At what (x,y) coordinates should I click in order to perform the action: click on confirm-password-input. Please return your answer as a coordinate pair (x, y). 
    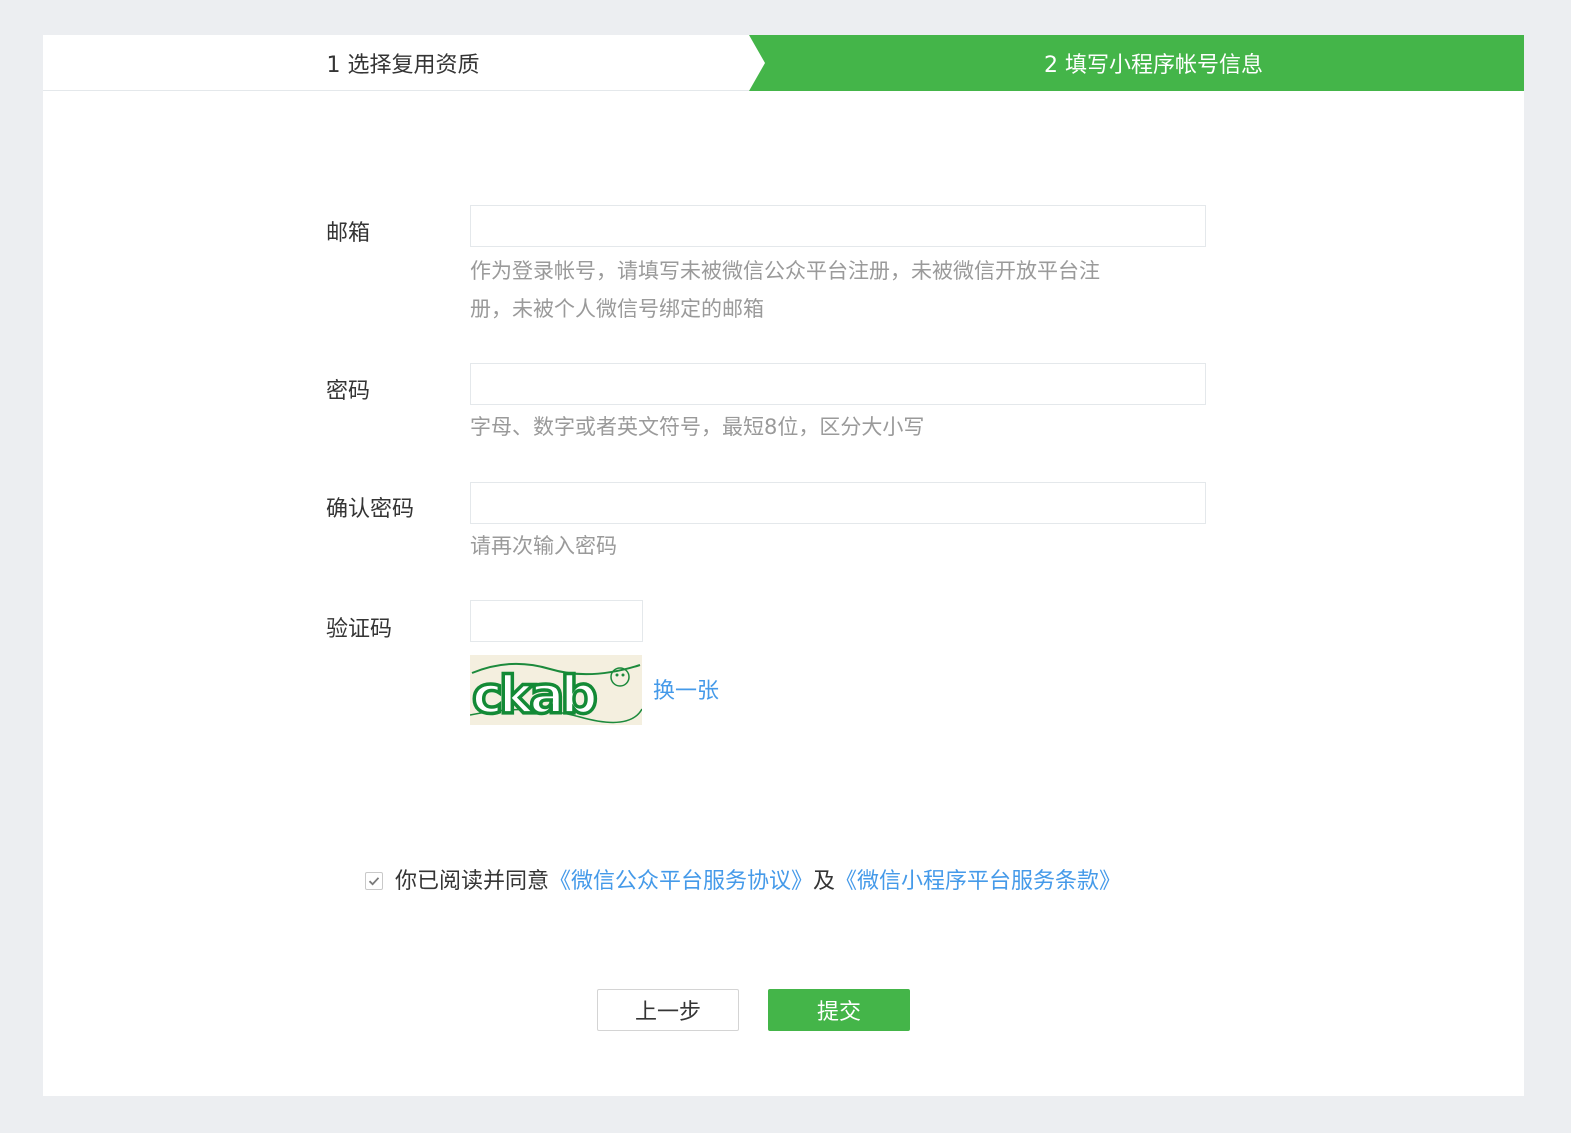
    Looking at the image, I should click on (838, 503).